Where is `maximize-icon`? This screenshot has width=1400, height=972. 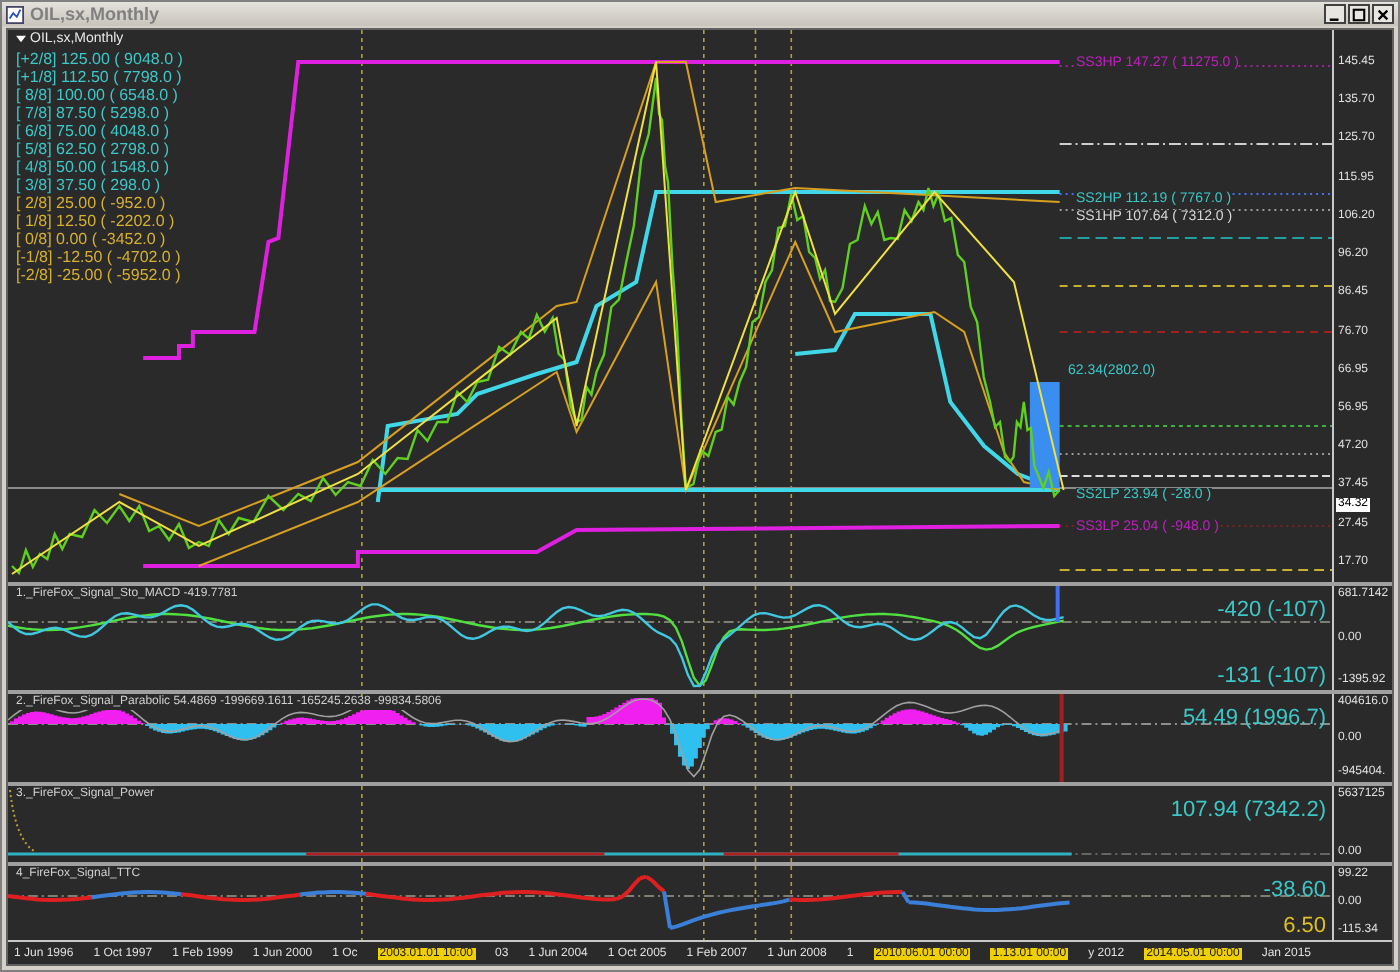 maximize-icon is located at coordinates (1359, 14).